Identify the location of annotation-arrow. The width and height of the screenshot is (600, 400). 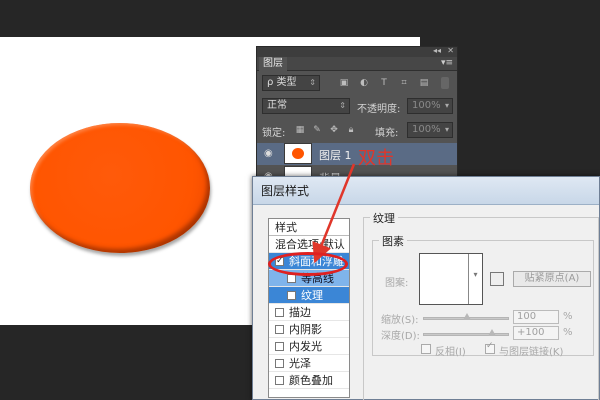
(334, 213).